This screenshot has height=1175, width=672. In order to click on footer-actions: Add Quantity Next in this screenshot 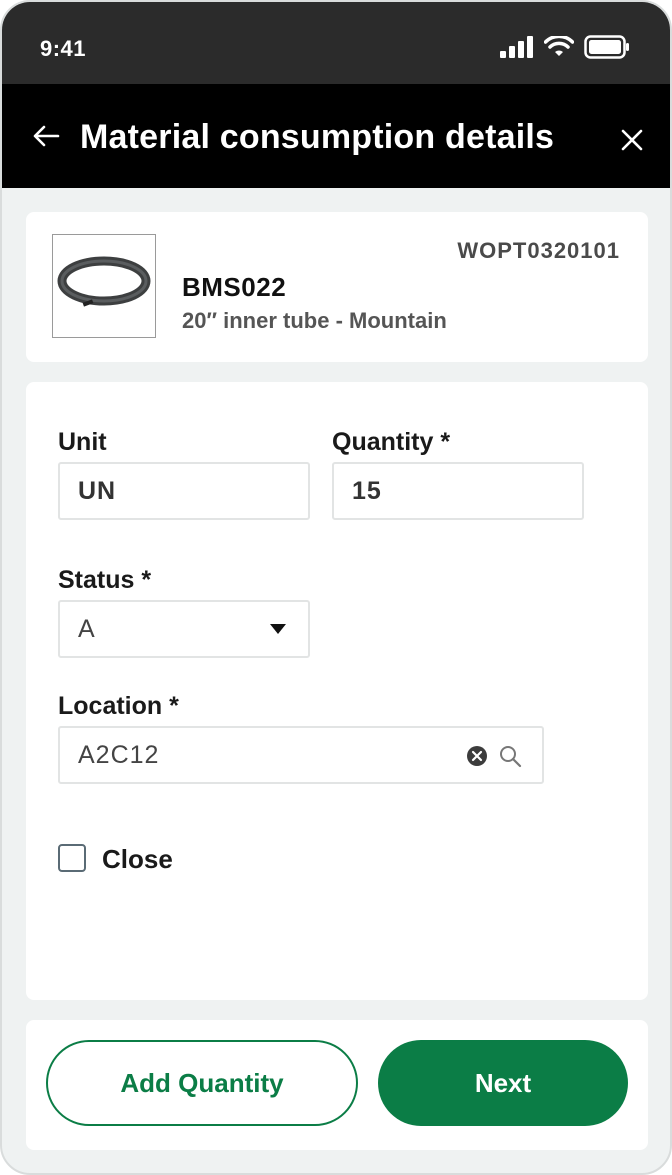, I will do `click(337, 1085)`.